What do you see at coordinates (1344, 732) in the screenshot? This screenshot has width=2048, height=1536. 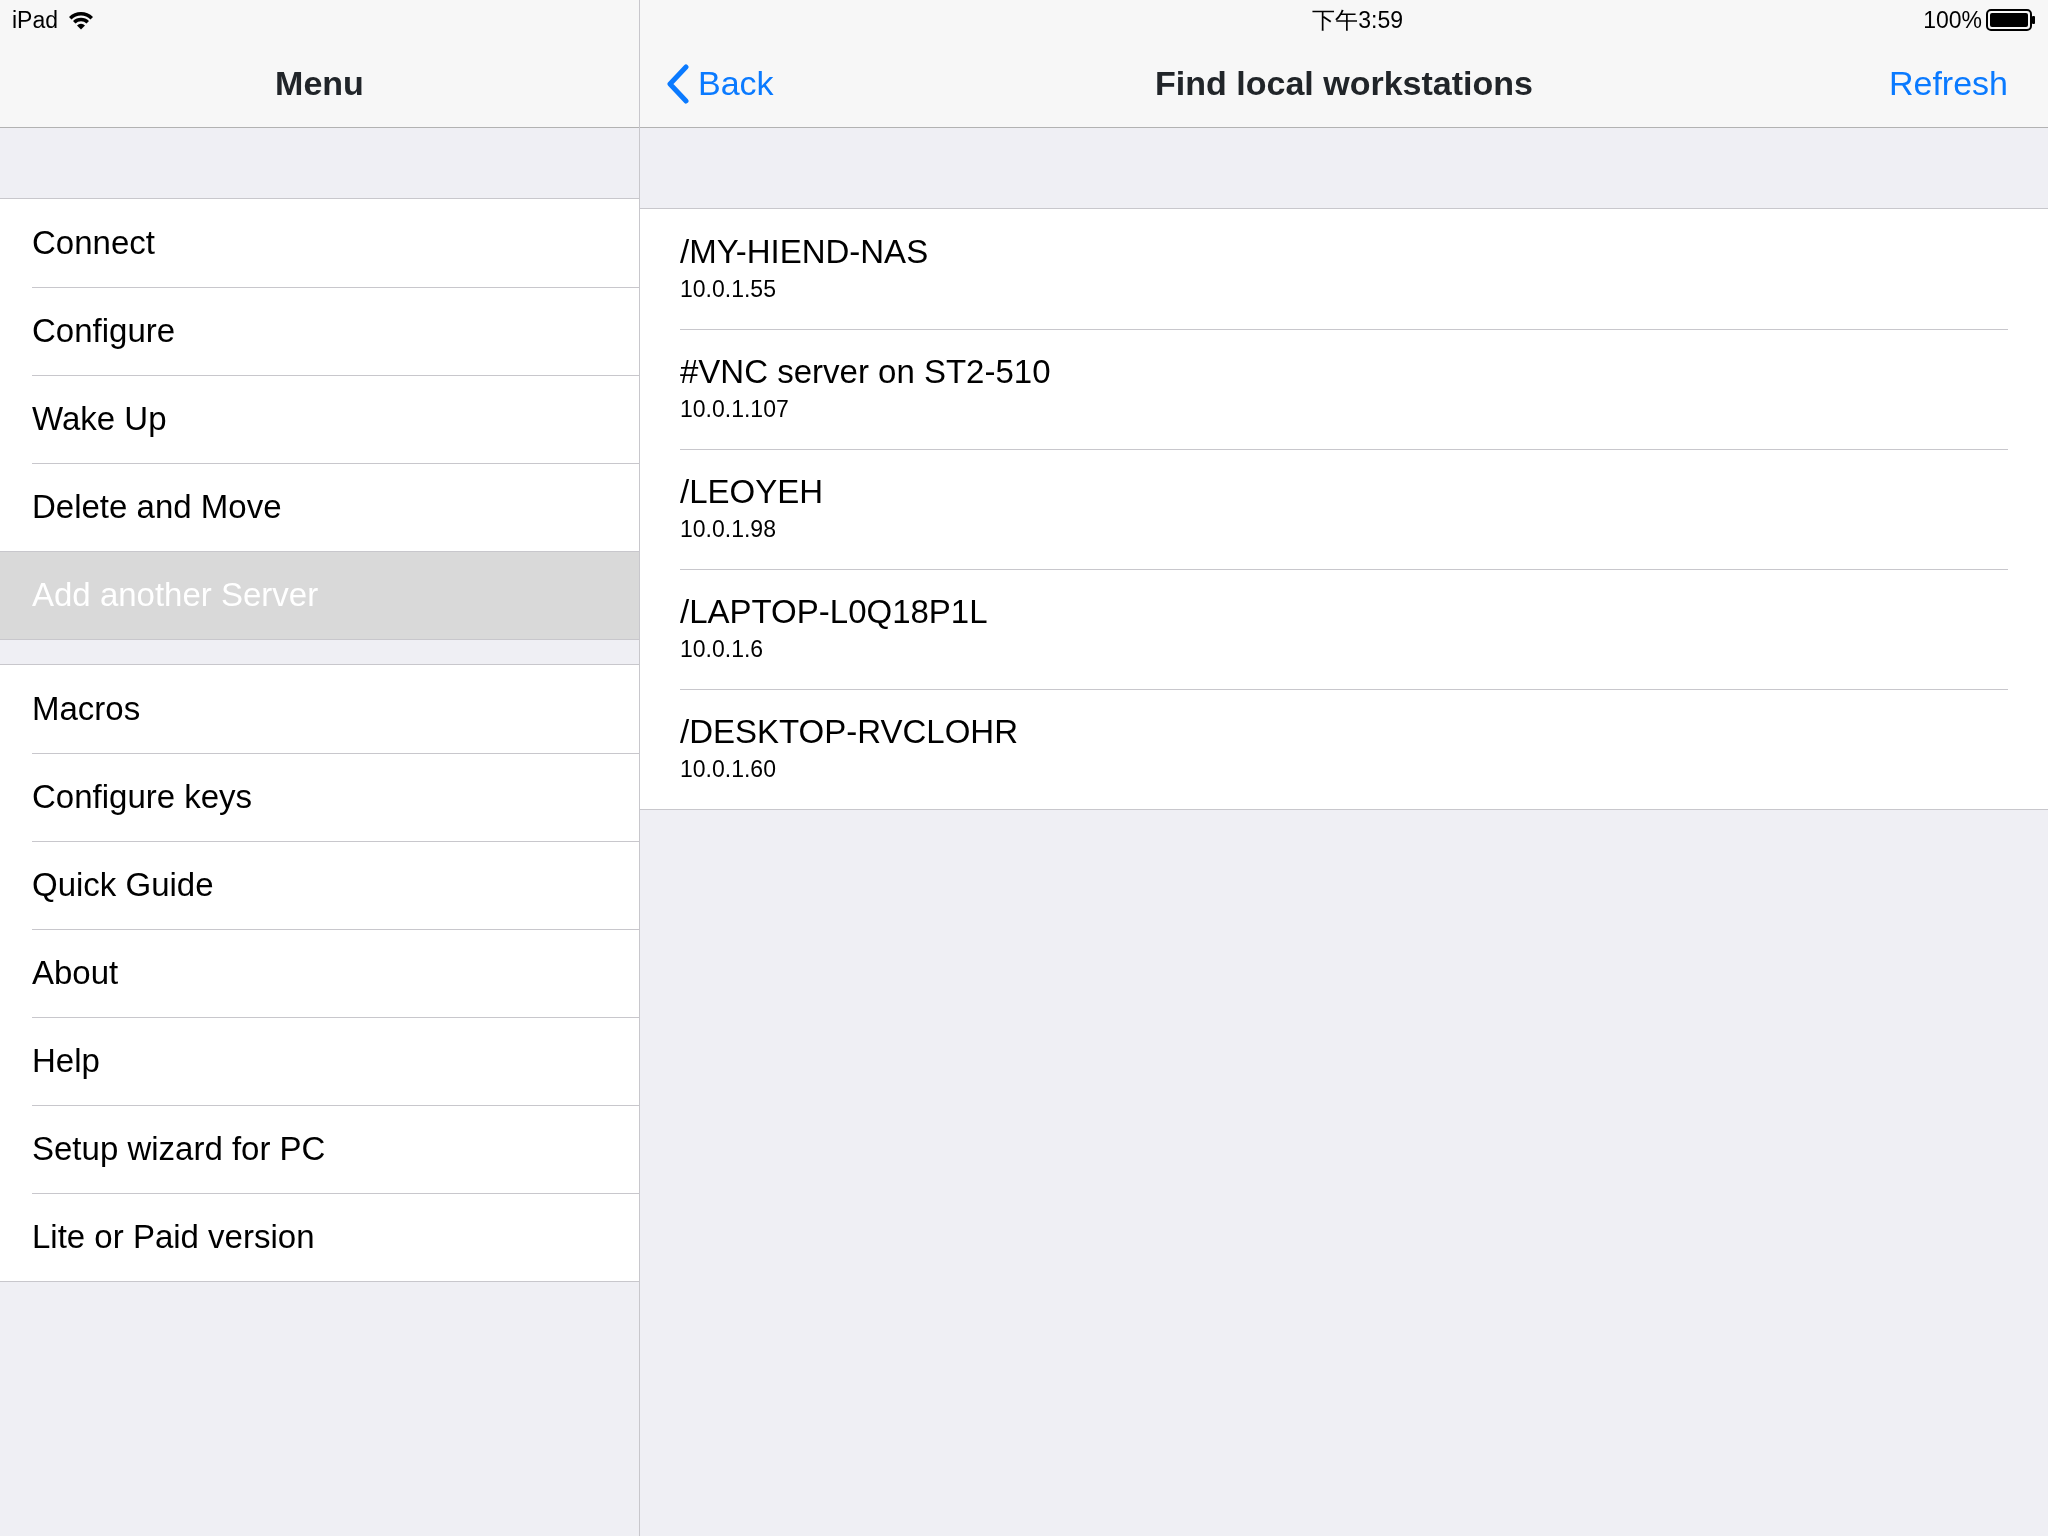 I see `workstation-name: /DESKTOP-RVCLOHR` at bounding box center [1344, 732].